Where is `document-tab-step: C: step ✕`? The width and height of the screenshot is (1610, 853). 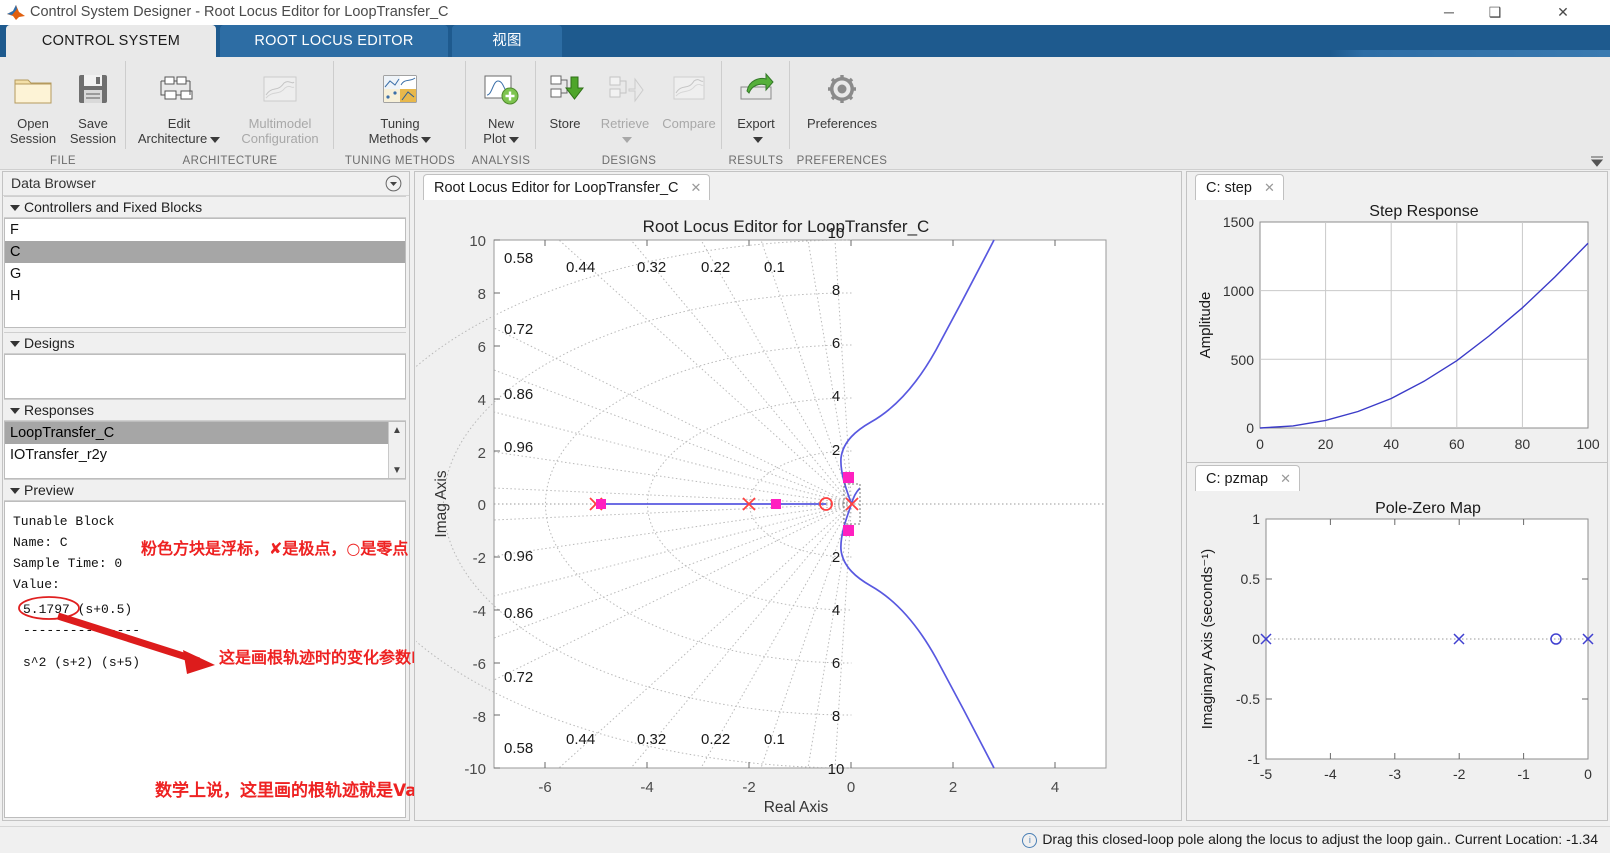
document-tab-step: C: step ✕ is located at coordinates (1239, 187).